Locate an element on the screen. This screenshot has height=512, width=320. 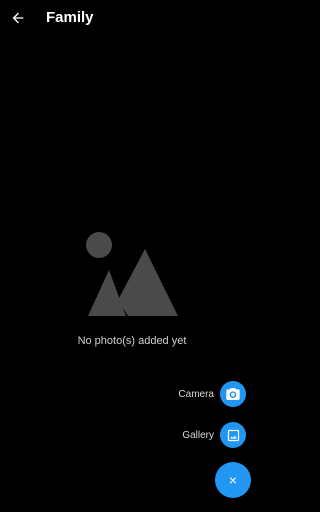
page-title: Family is located at coordinates (70, 17).